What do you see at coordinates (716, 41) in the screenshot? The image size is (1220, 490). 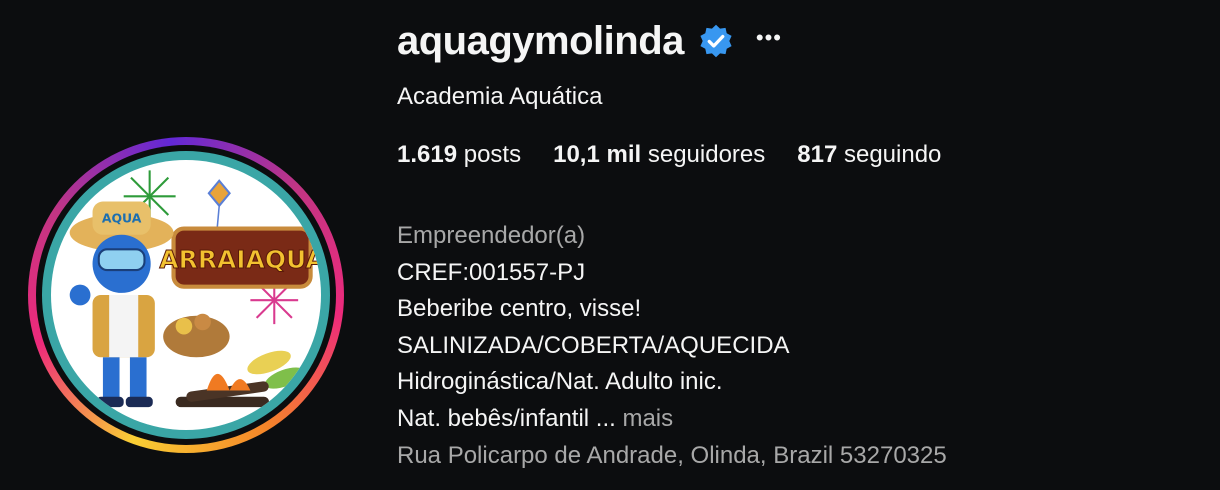 I see `verified-badge-icon` at bounding box center [716, 41].